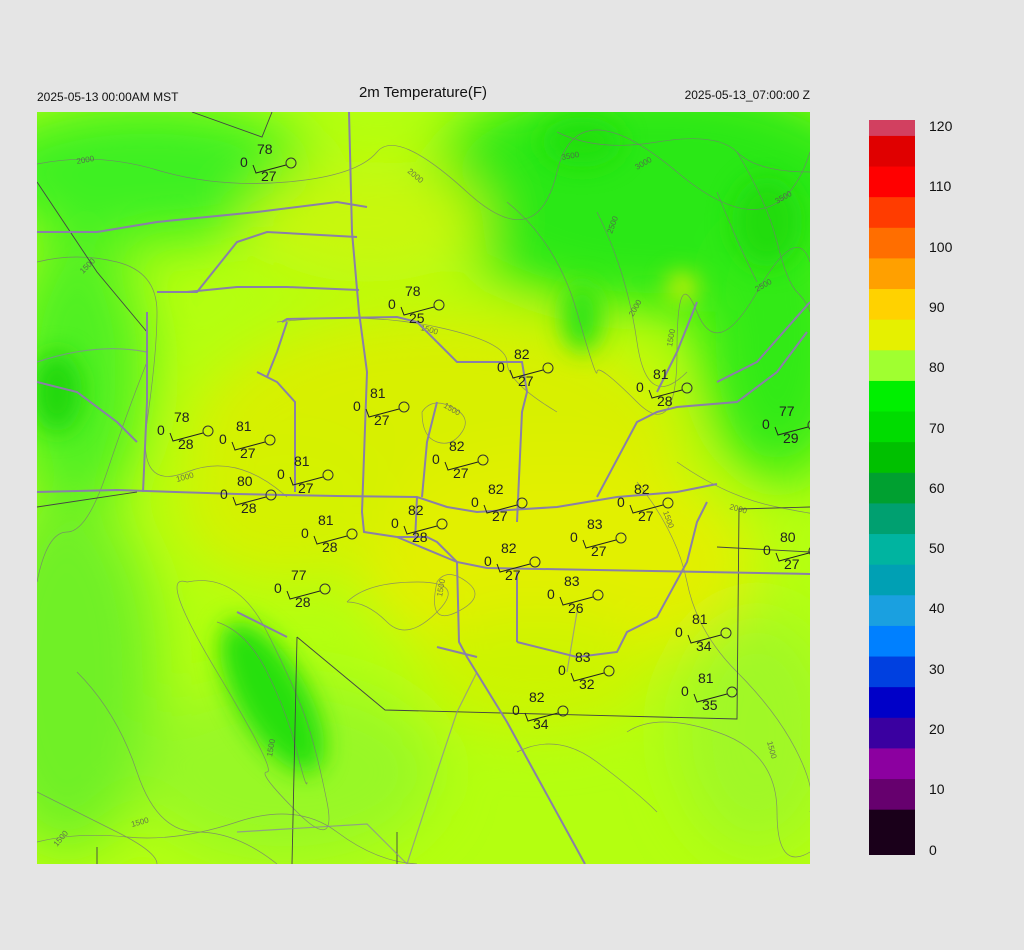  Describe the element at coordinates (937, 306) in the screenshot. I see `colorbar-tick-label: 90` at that location.